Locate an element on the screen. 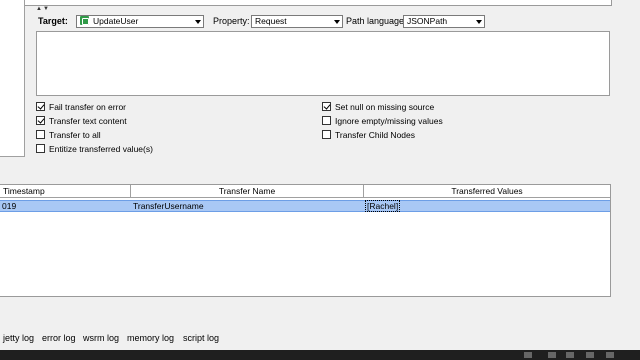 This screenshot has height=360, width=640. cell-transferred-values: [Rachel] is located at coordinates (383, 206).